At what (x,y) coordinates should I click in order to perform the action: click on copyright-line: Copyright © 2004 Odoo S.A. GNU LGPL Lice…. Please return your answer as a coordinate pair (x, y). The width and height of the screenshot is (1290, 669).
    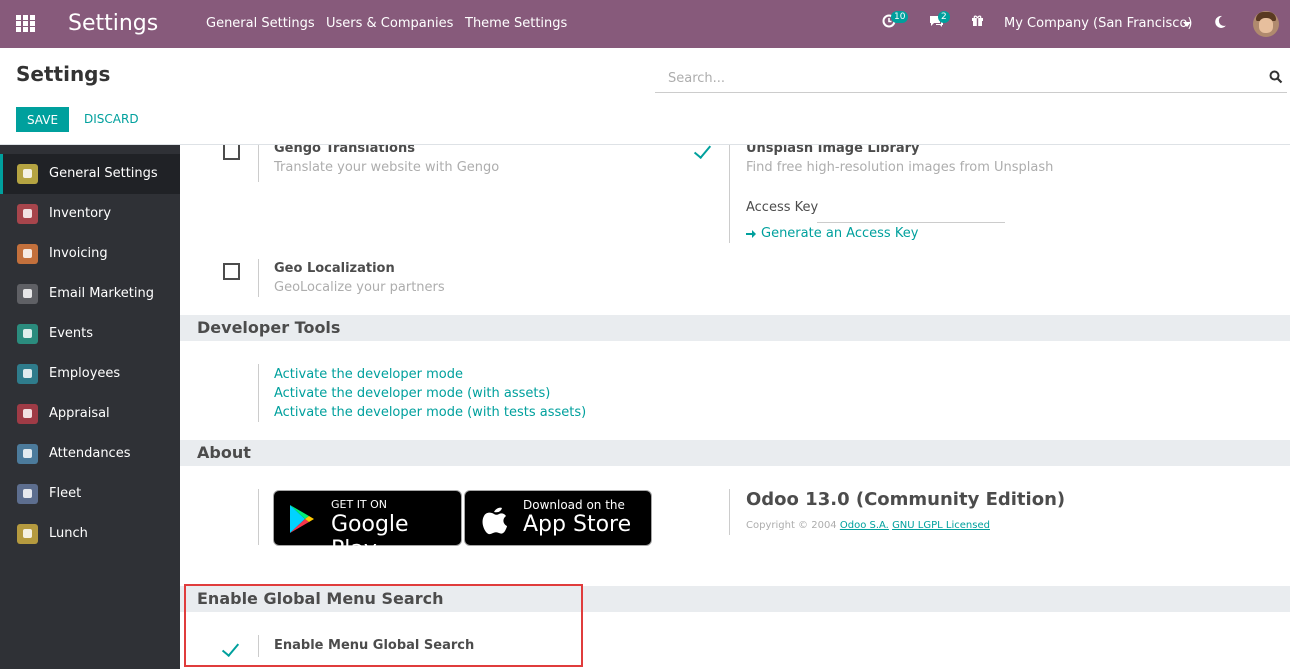
    Looking at the image, I should click on (868, 525).